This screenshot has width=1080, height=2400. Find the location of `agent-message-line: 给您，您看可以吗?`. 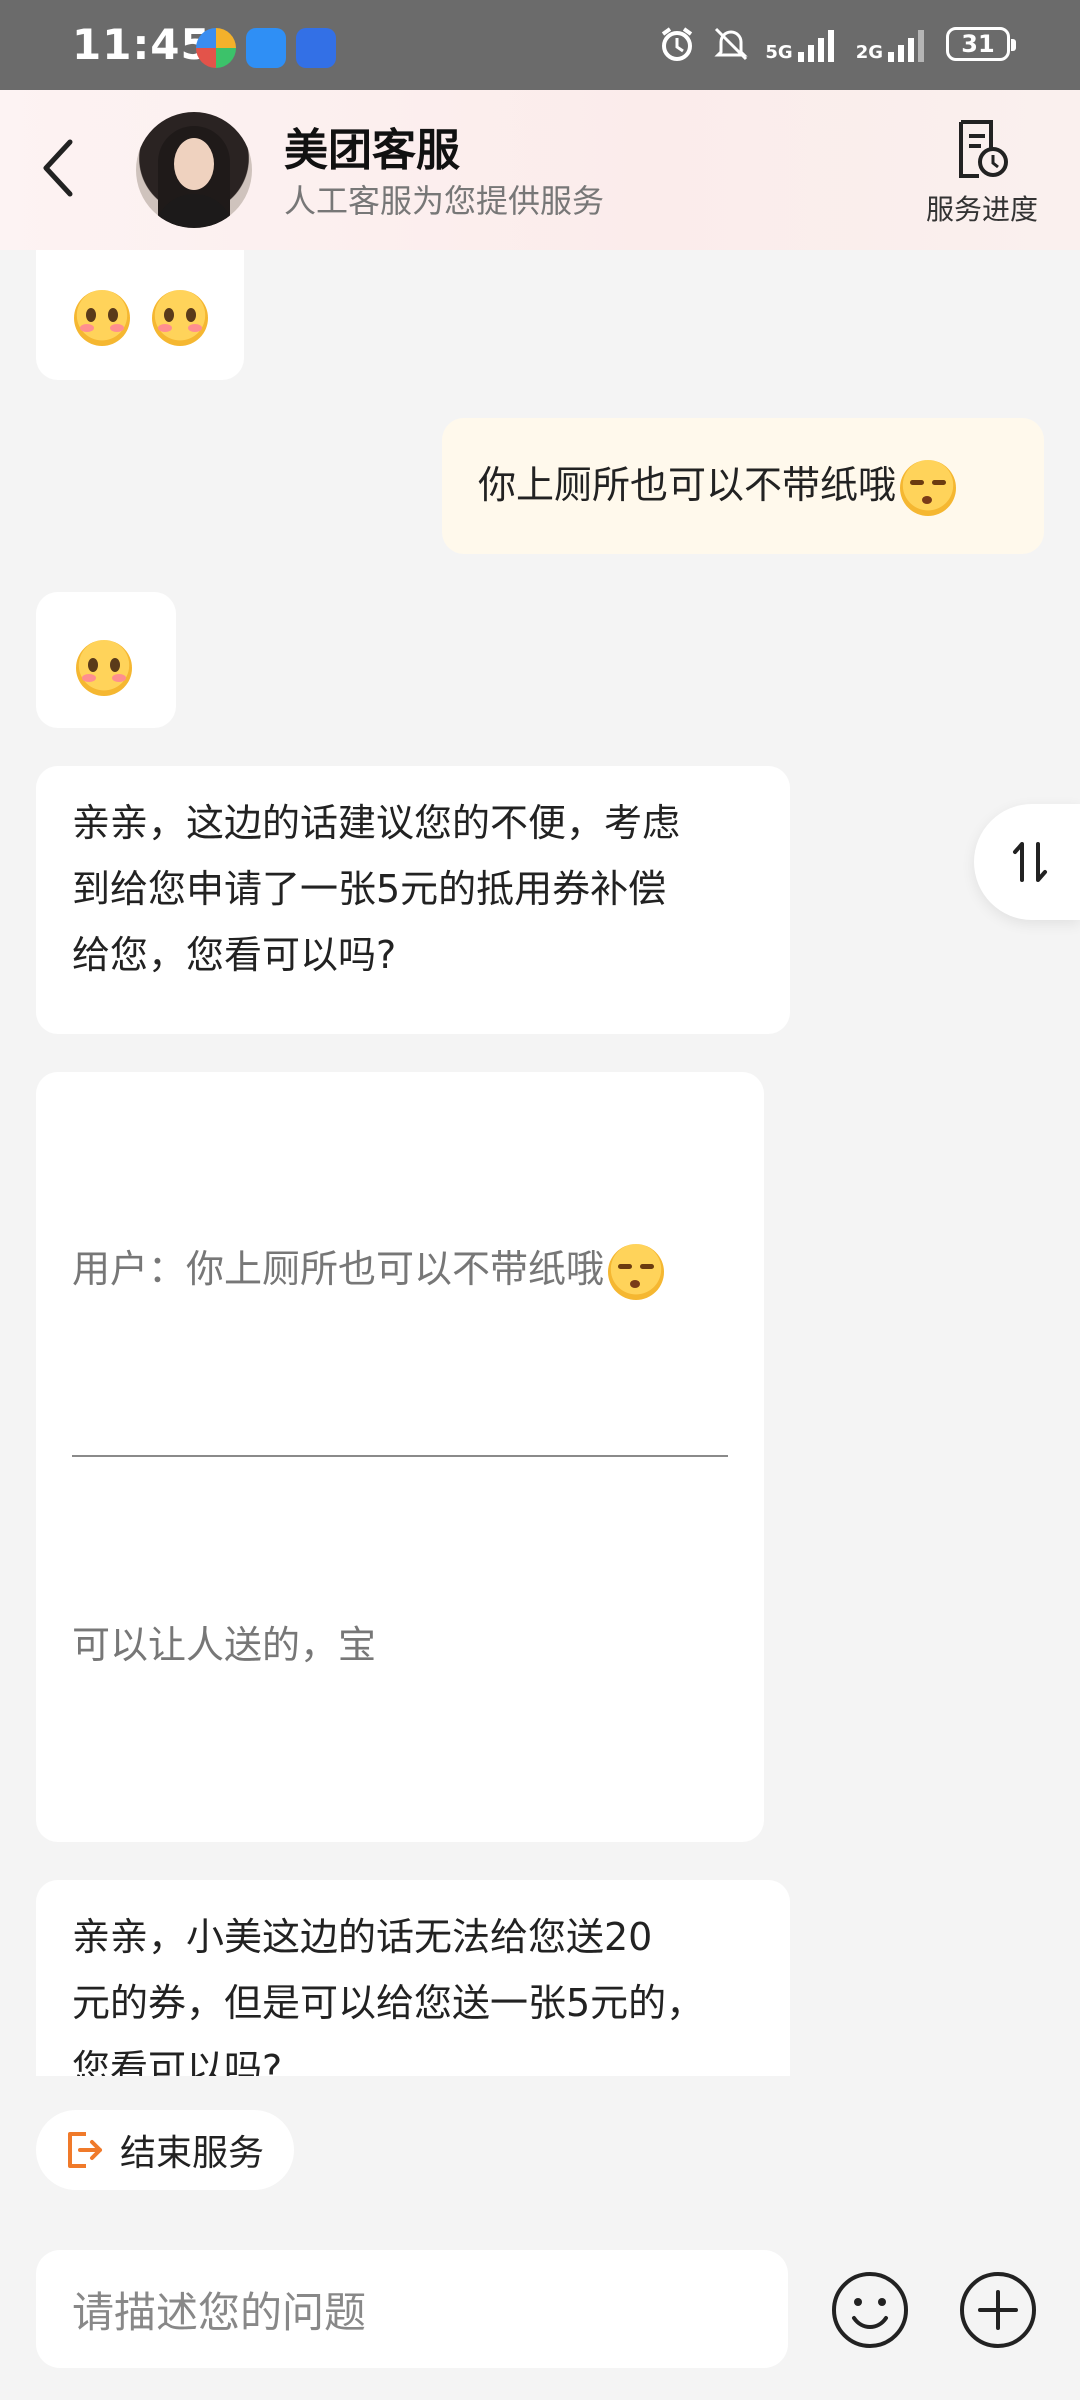

agent-message-line: 给您，您看可以吗? is located at coordinates (234, 955).